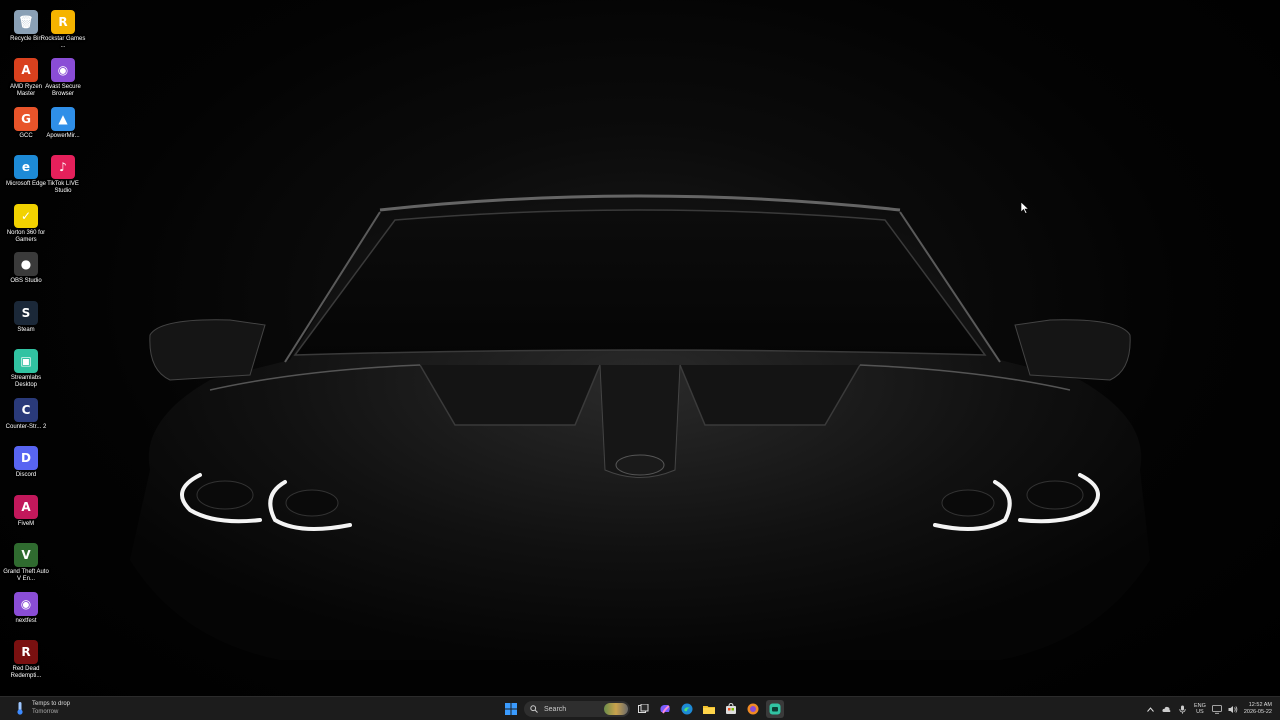 This screenshot has width=1280, height=720. I want to click on taskbar-edge-button, so click(687, 709).